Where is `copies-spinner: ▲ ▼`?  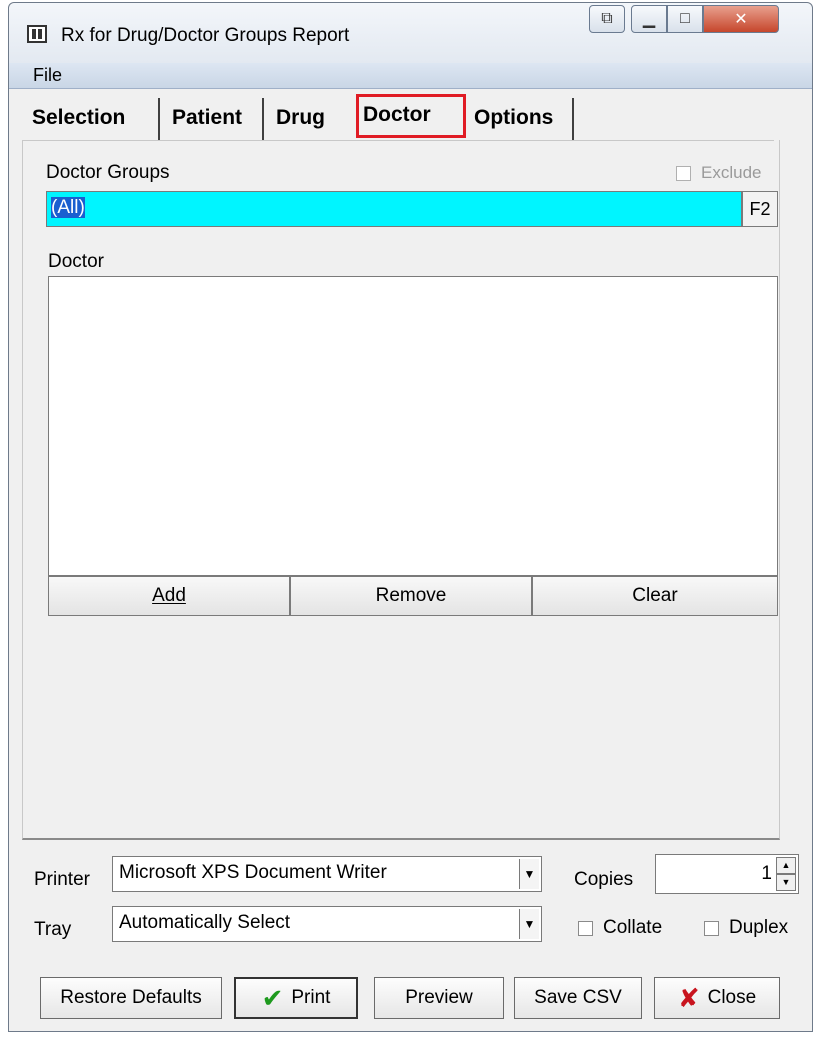 copies-spinner: ▲ ▼ is located at coordinates (786, 874).